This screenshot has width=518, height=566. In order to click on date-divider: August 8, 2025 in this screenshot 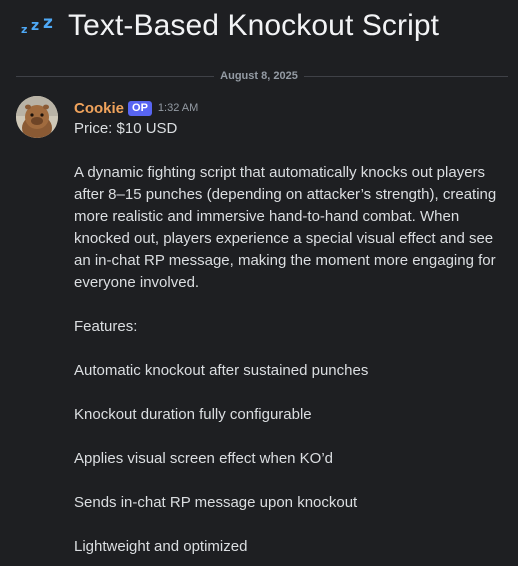, I will do `click(259, 76)`.